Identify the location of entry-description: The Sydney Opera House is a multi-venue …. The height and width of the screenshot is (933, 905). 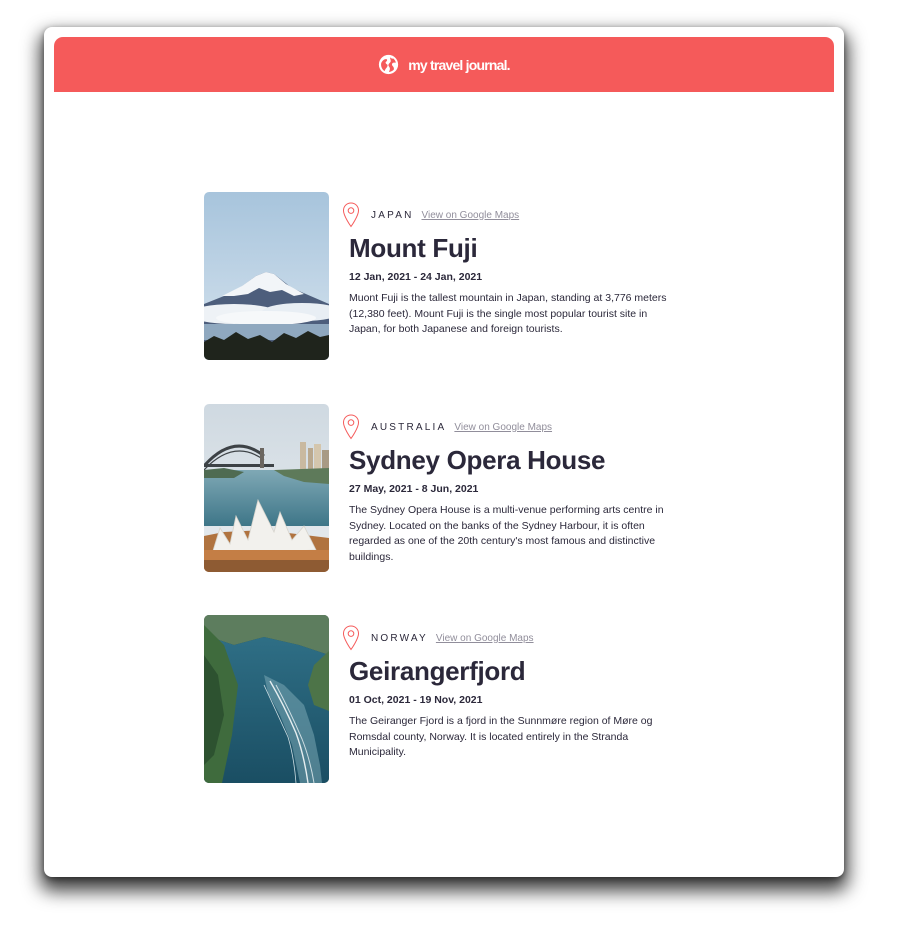
(506, 533).